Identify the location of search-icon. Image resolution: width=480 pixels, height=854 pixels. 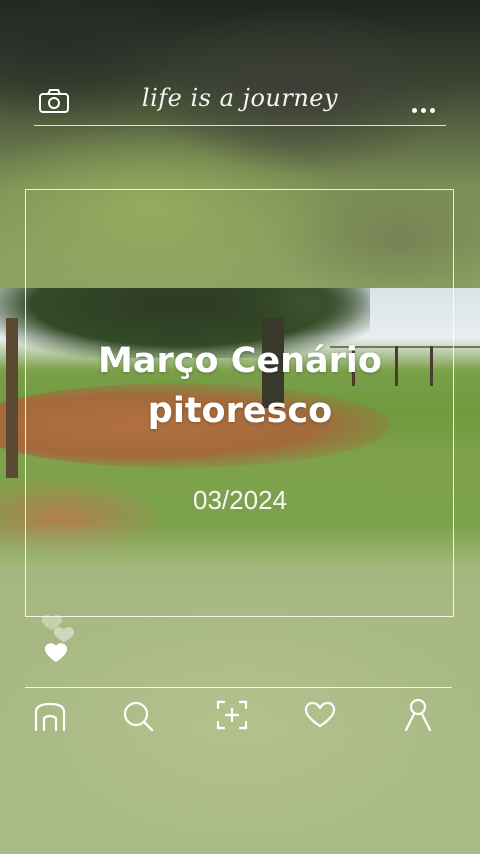
(138, 716).